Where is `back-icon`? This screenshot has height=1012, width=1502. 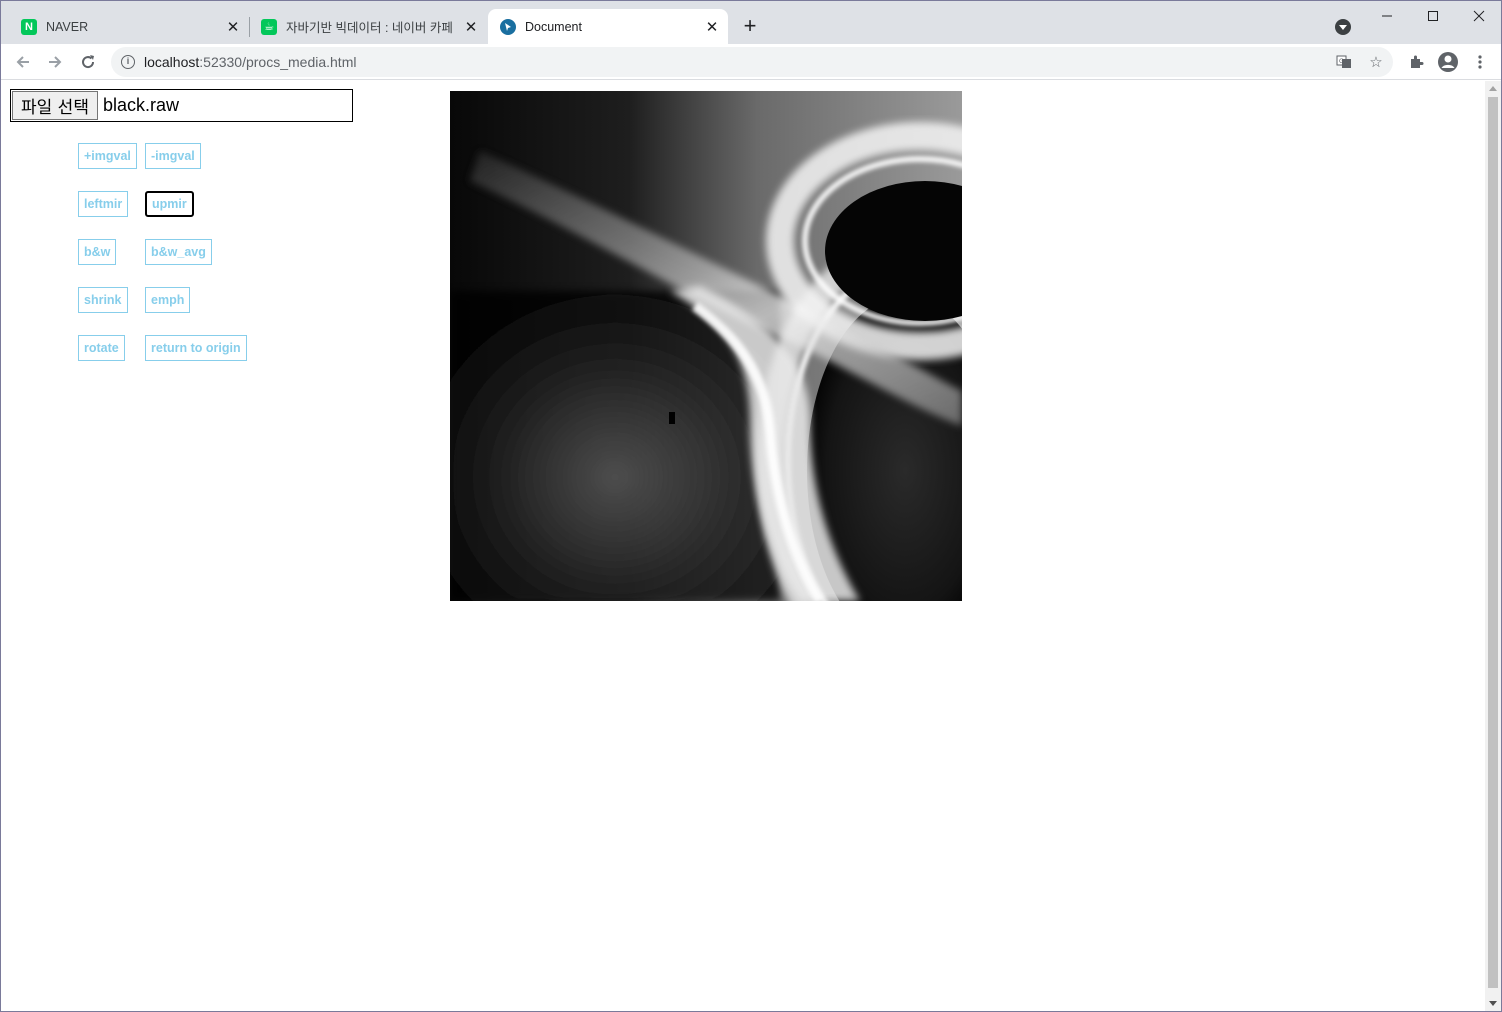
back-icon is located at coordinates (23, 62).